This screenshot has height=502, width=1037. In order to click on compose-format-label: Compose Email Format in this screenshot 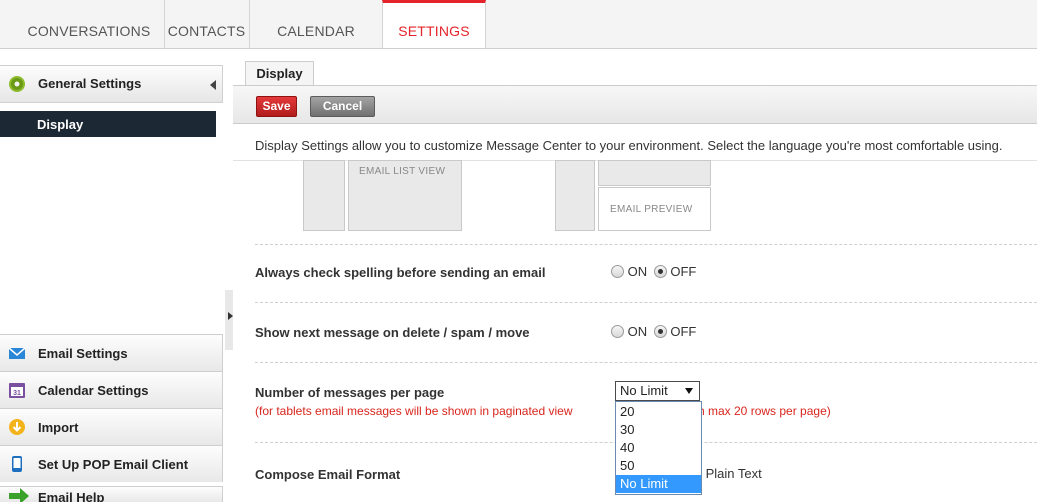, I will do `click(328, 474)`.